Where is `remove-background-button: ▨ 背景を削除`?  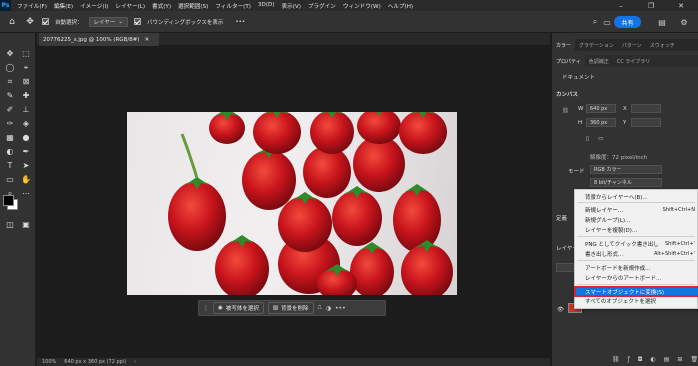
remove-background-button: ▨ 背景を削除 is located at coordinates (290, 308).